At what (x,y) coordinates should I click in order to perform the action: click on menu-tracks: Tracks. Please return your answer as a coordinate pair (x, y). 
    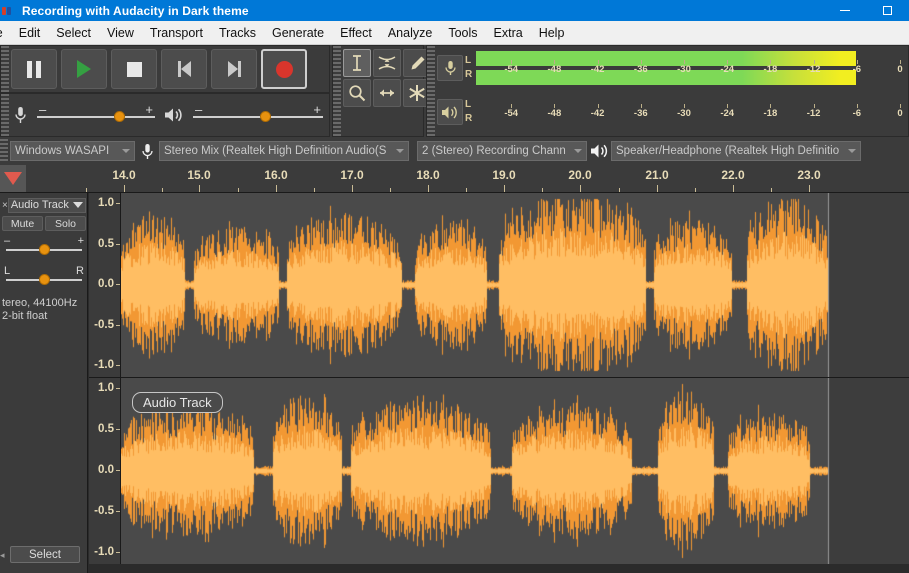
    Looking at the image, I should click on (237, 33).